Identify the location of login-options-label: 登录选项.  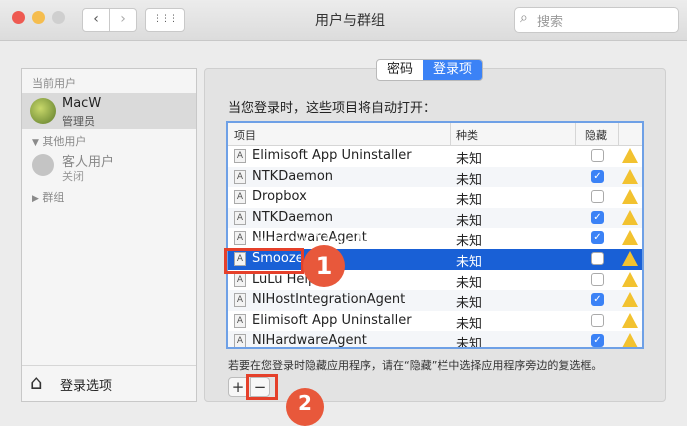
(86, 386).